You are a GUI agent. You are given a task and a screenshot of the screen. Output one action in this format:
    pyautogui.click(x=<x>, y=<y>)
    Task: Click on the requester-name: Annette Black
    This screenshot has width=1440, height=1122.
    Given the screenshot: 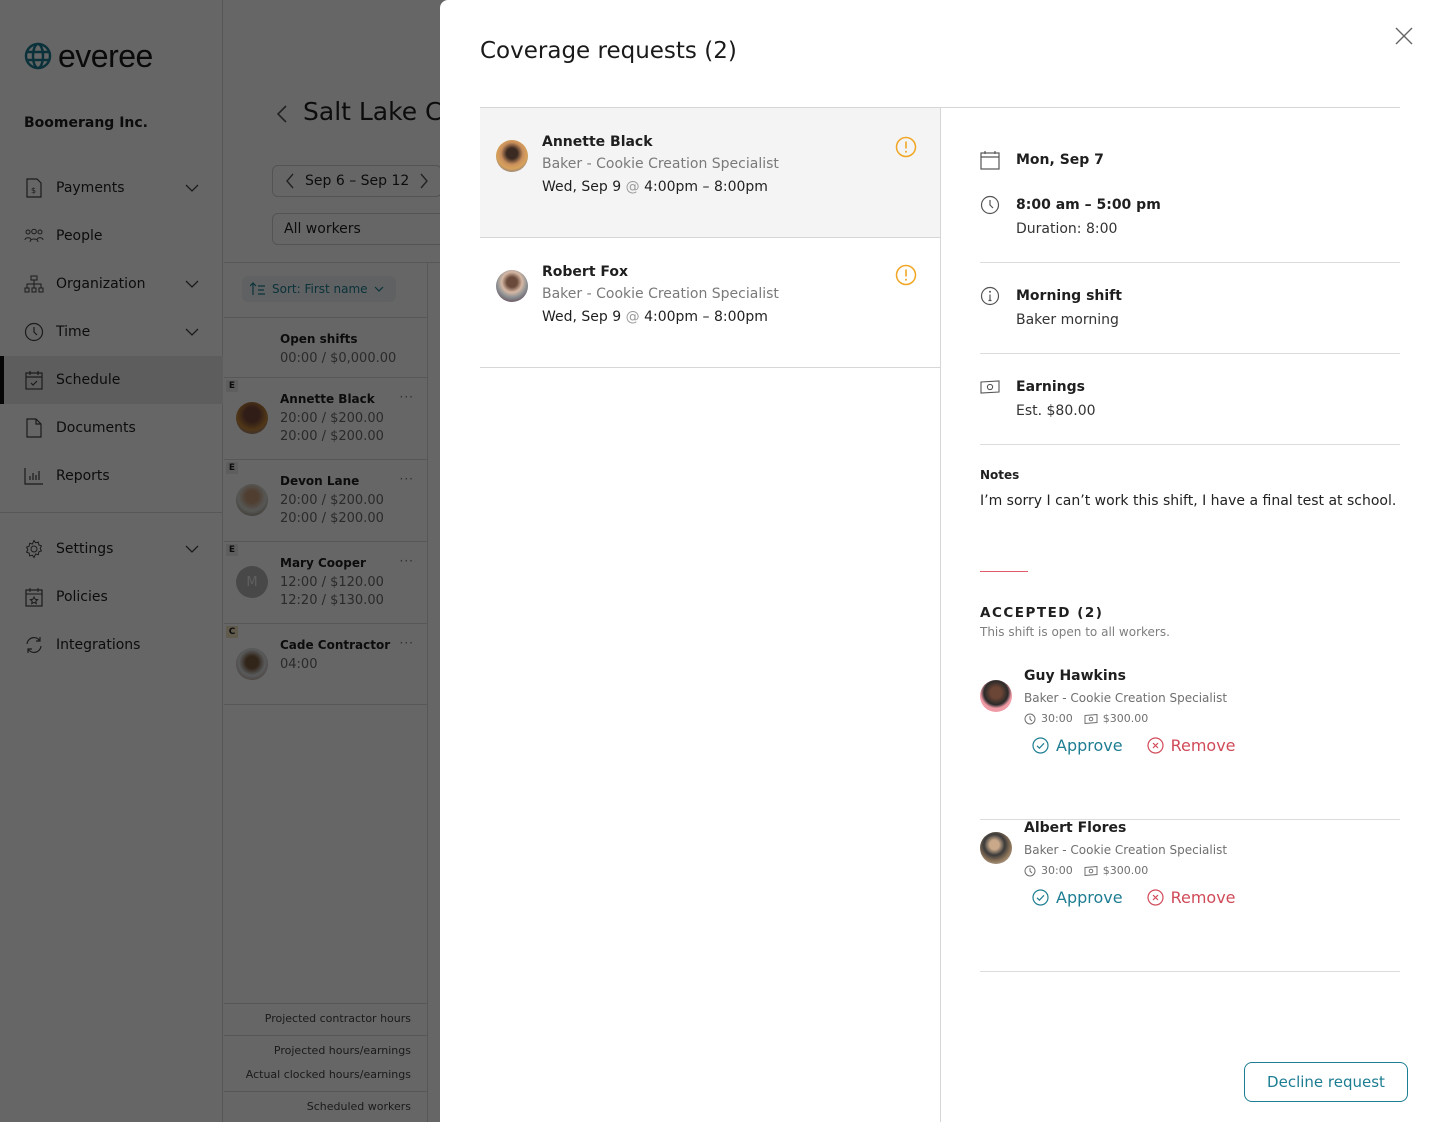 What is the action you would take?
    pyautogui.click(x=597, y=142)
    